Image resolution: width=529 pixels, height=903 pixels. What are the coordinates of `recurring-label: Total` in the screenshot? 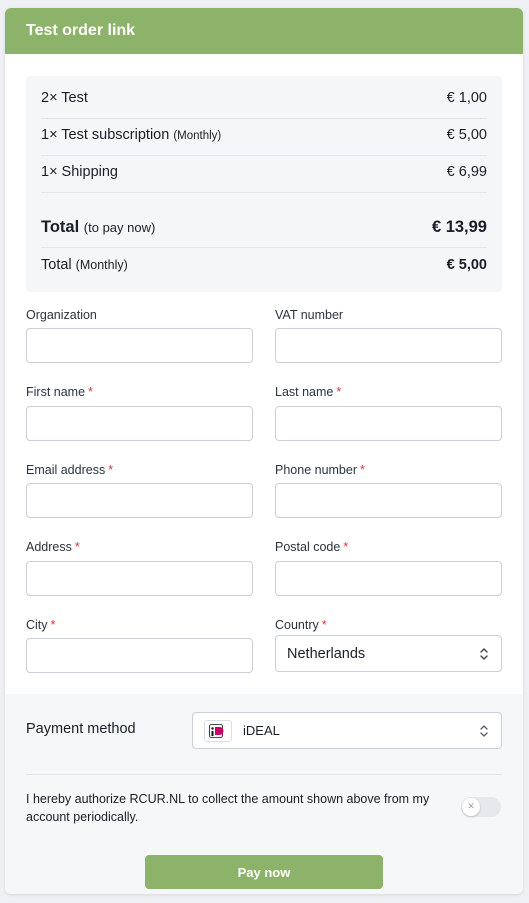 It's located at (56, 265).